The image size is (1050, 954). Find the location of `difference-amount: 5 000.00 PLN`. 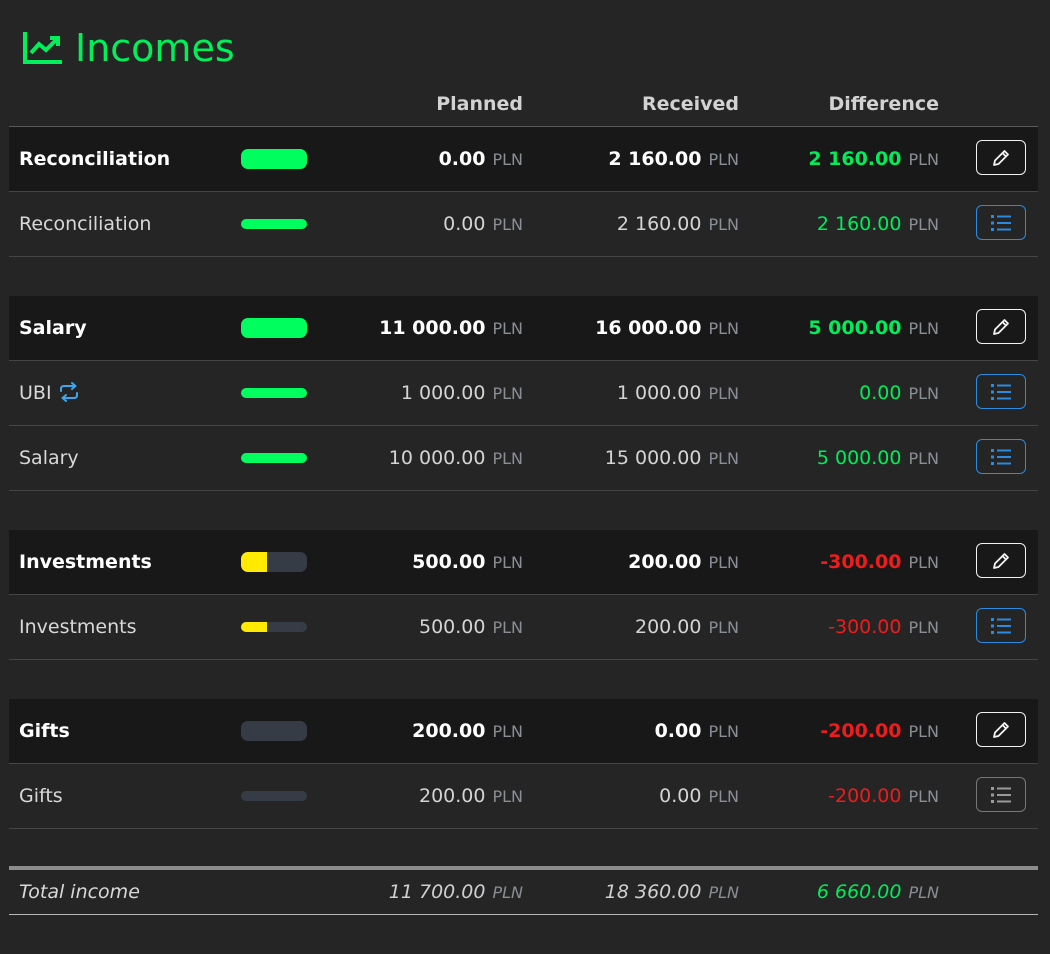

difference-amount: 5 000.00 PLN is located at coordinates (878, 458).